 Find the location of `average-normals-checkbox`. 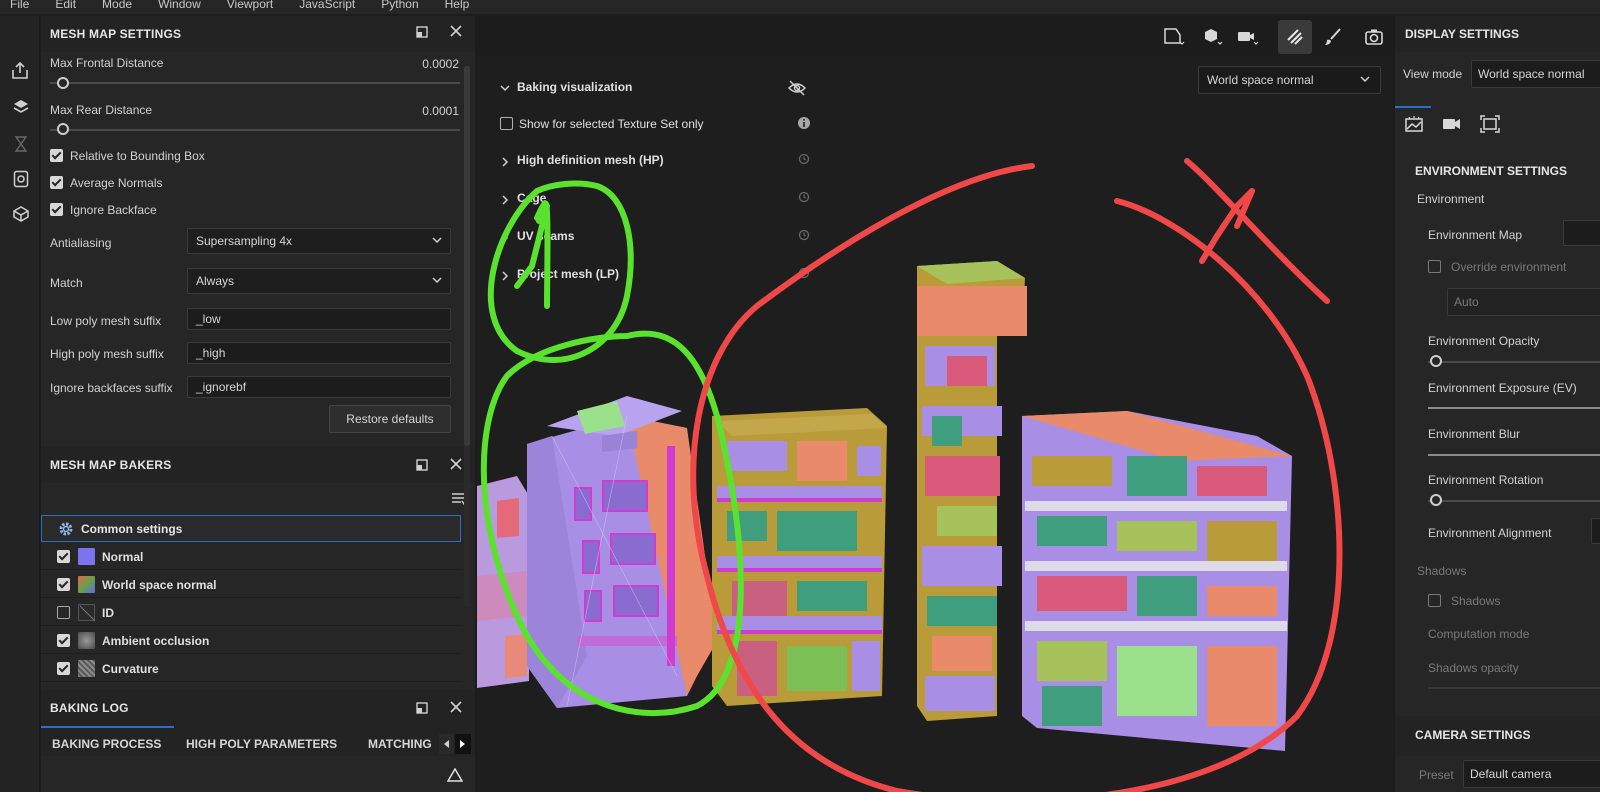

average-normals-checkbox is located at coordinates (56, 182).